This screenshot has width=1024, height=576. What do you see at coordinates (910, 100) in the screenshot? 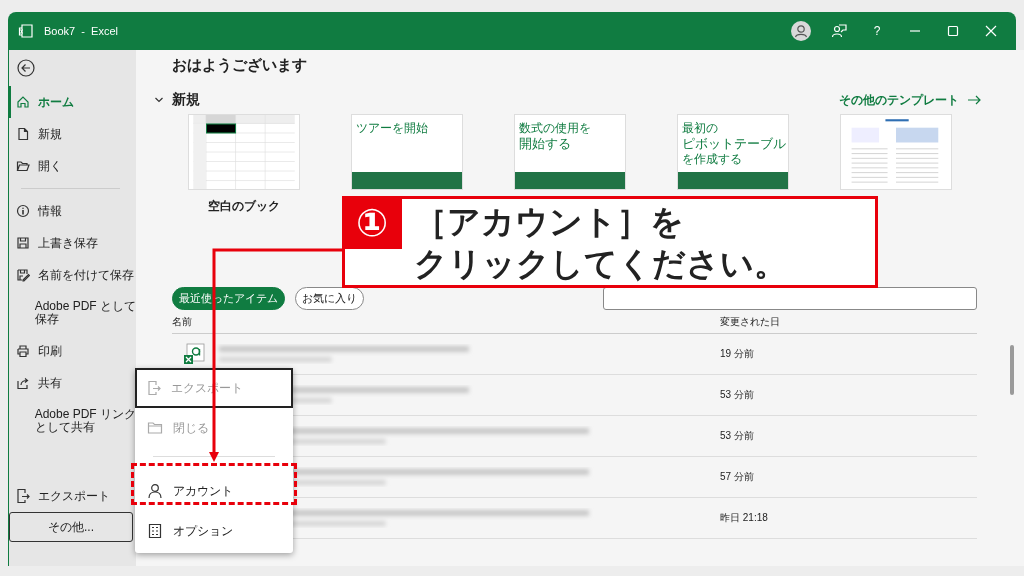
I see `more-templates-link: その他のテンプレート` at bounding box center [910, 100].